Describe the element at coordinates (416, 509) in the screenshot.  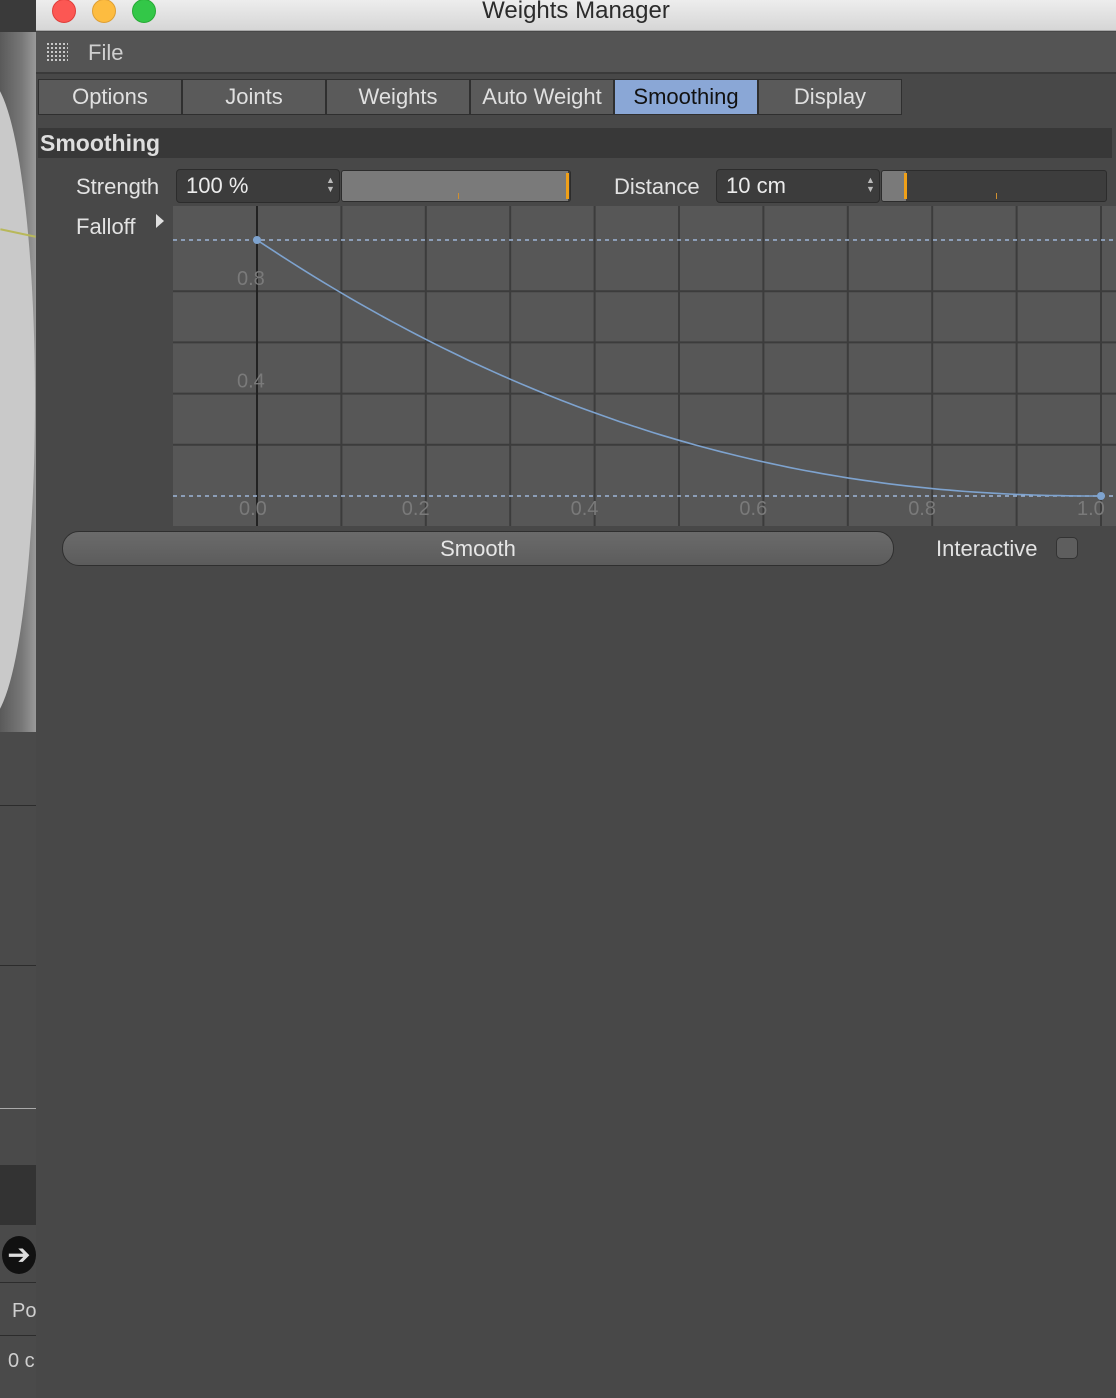
I see `x-tick-label: 0.2` at that location.